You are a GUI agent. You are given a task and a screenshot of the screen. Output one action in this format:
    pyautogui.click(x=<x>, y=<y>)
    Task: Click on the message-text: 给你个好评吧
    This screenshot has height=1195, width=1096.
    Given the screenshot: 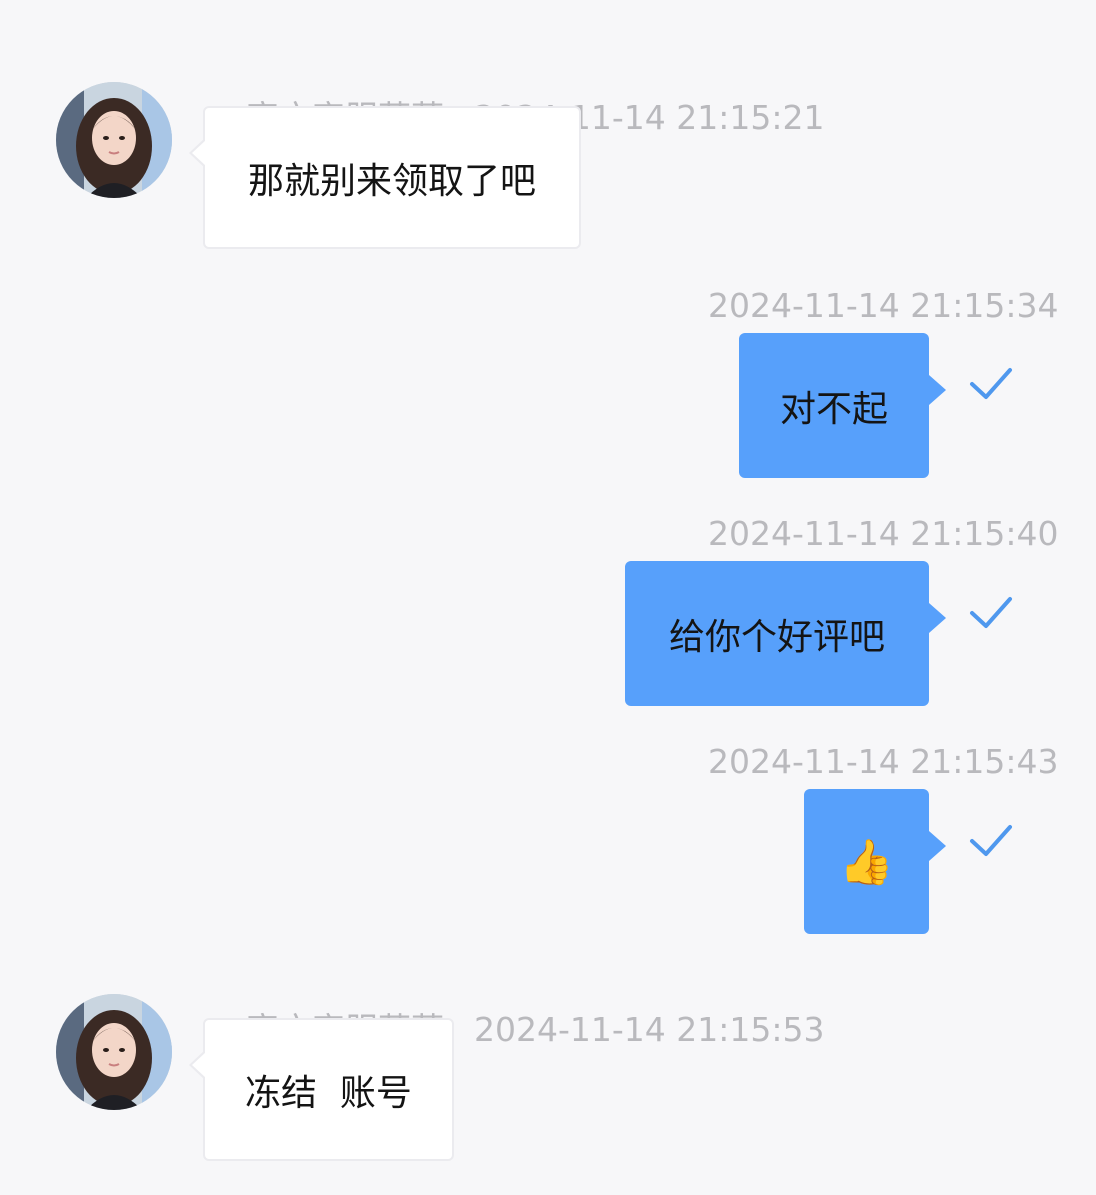 What is the action you would take?
    pyautogui.click(x=776, y=637)
    